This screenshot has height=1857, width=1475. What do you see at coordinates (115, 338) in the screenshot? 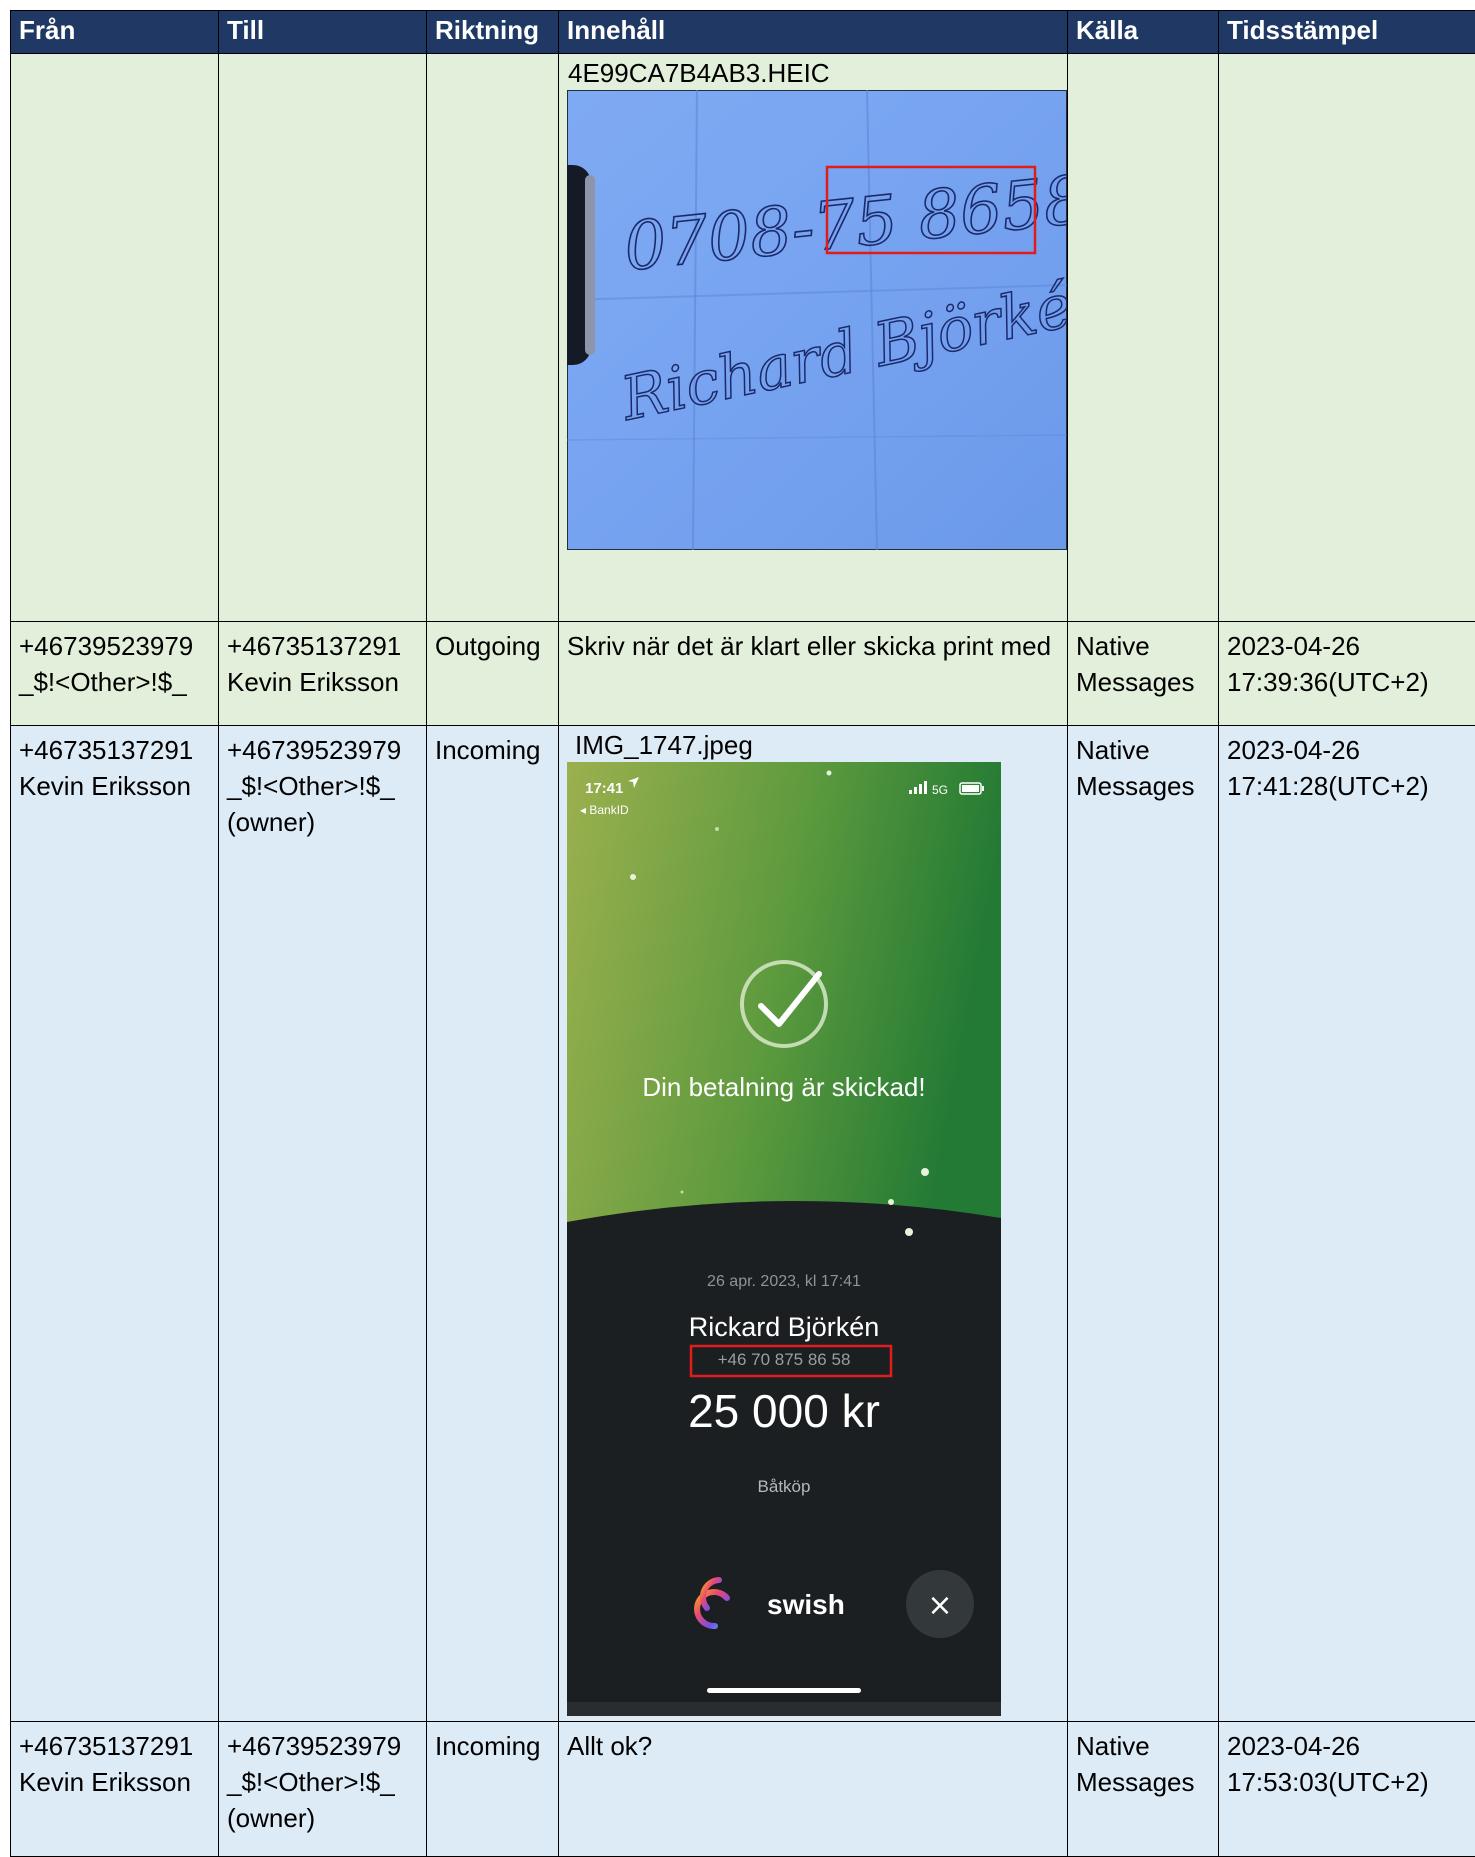
I see `cell-from` at bounding box center [115, 338].